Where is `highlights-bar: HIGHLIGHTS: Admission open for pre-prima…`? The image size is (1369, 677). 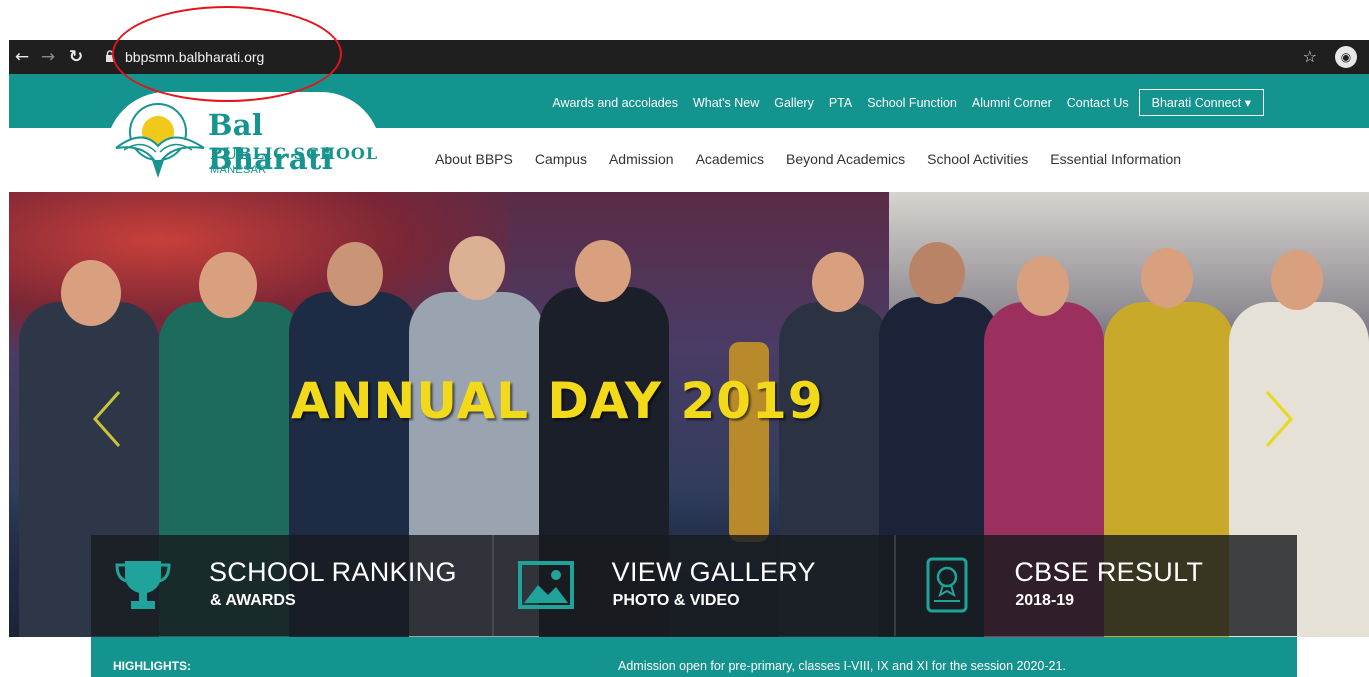 highlights-bar: HIGHLIGHTS: Admission open for pre-prima… is located at coordinates (694, 657).